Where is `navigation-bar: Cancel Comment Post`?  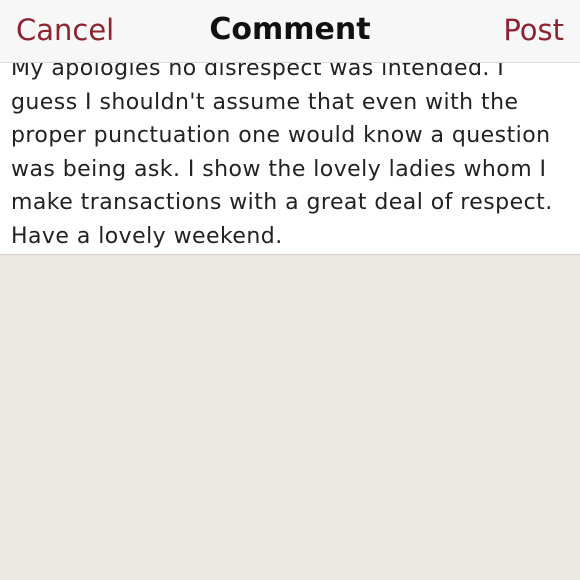 navigation-bar: Cancel Comment Post is located at coordinates (290, 31).